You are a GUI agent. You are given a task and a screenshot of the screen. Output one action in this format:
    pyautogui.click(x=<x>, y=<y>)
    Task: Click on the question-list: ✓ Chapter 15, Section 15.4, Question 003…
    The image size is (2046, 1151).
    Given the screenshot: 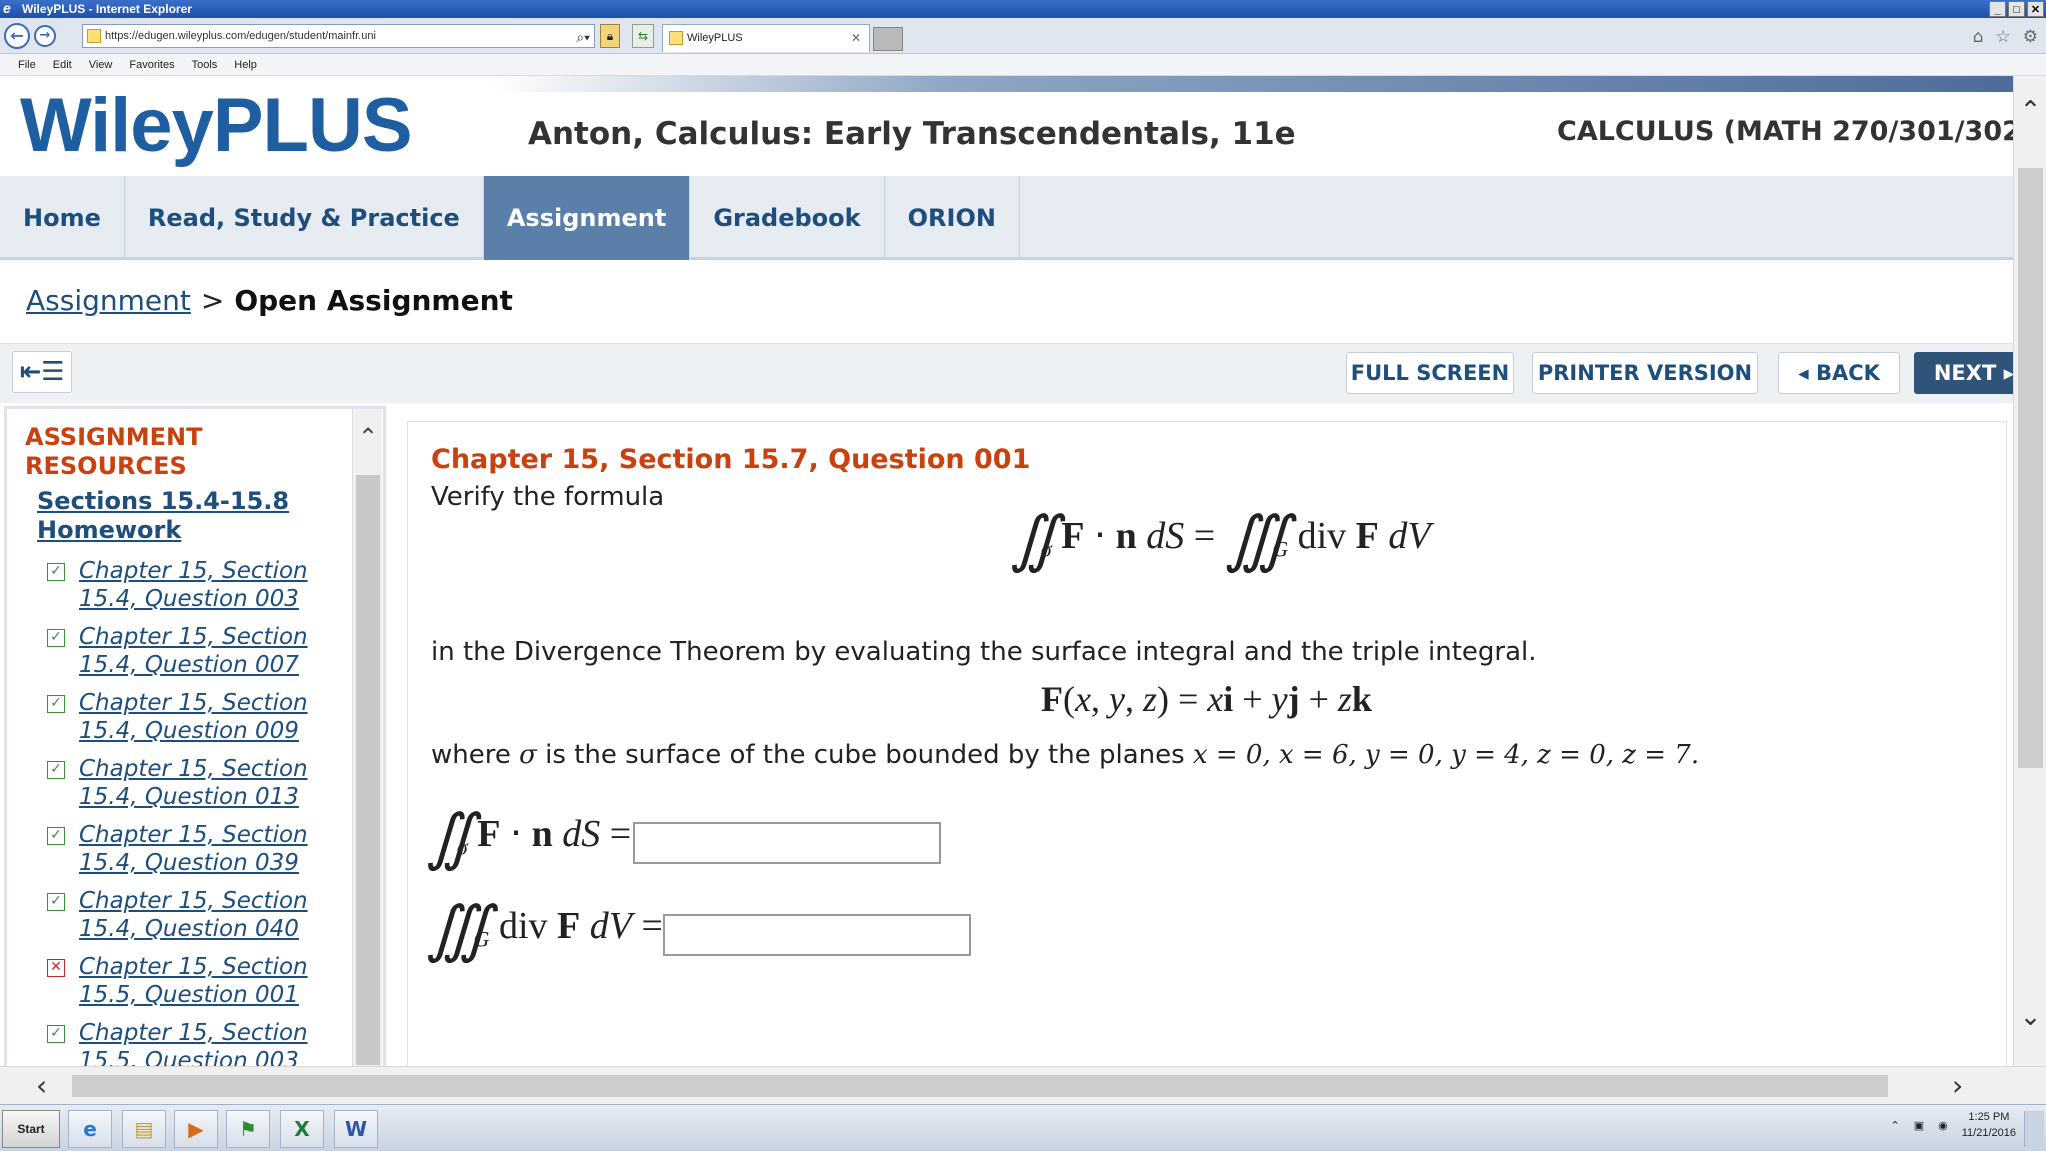 What is the action you would take?
    pyautogui.click(x=197, y=811)
    